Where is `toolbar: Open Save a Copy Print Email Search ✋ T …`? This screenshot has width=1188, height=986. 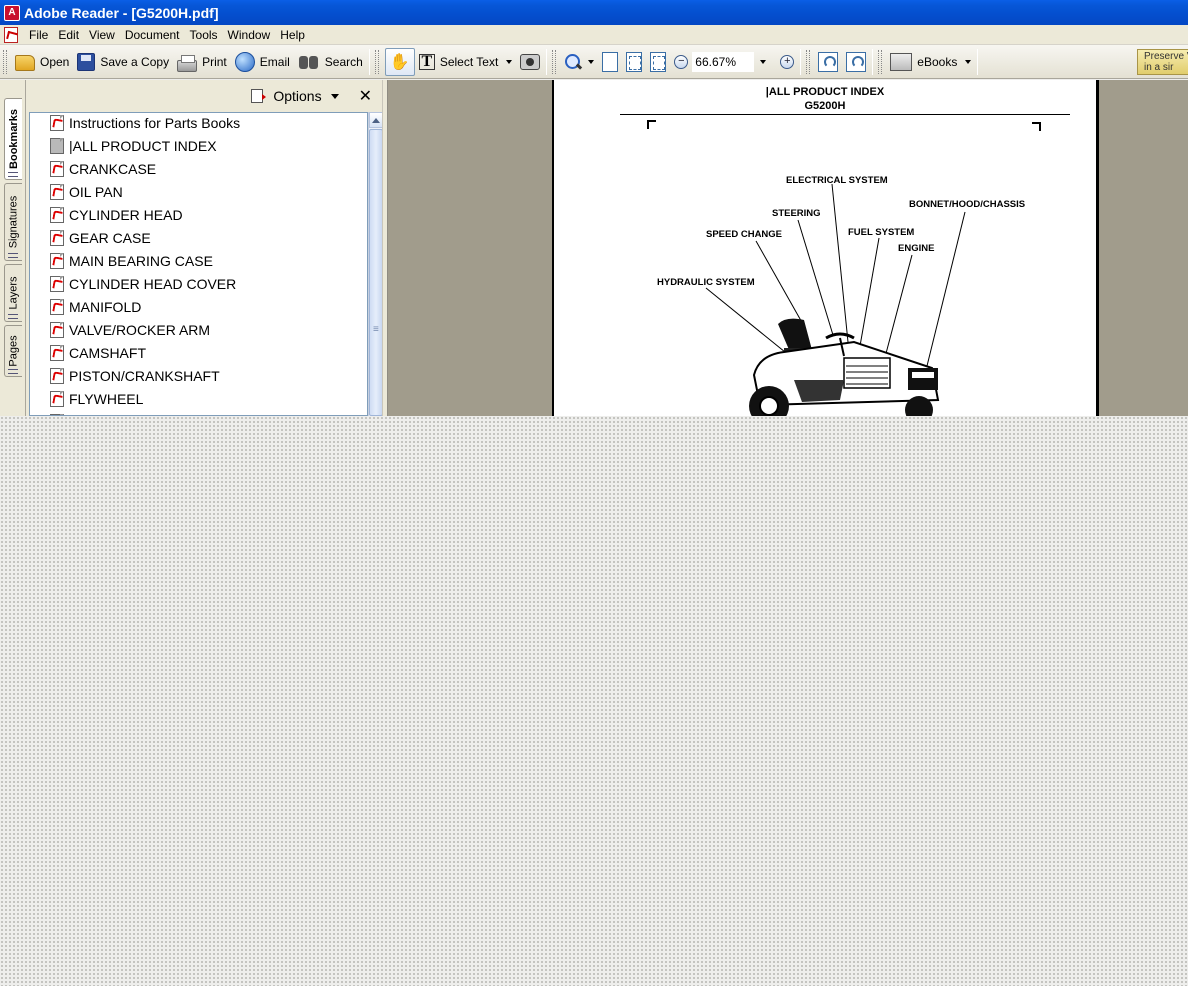
toolbar: Open Save a Copy Print Email Search ✋ T … is located at coordinates (594, 62).